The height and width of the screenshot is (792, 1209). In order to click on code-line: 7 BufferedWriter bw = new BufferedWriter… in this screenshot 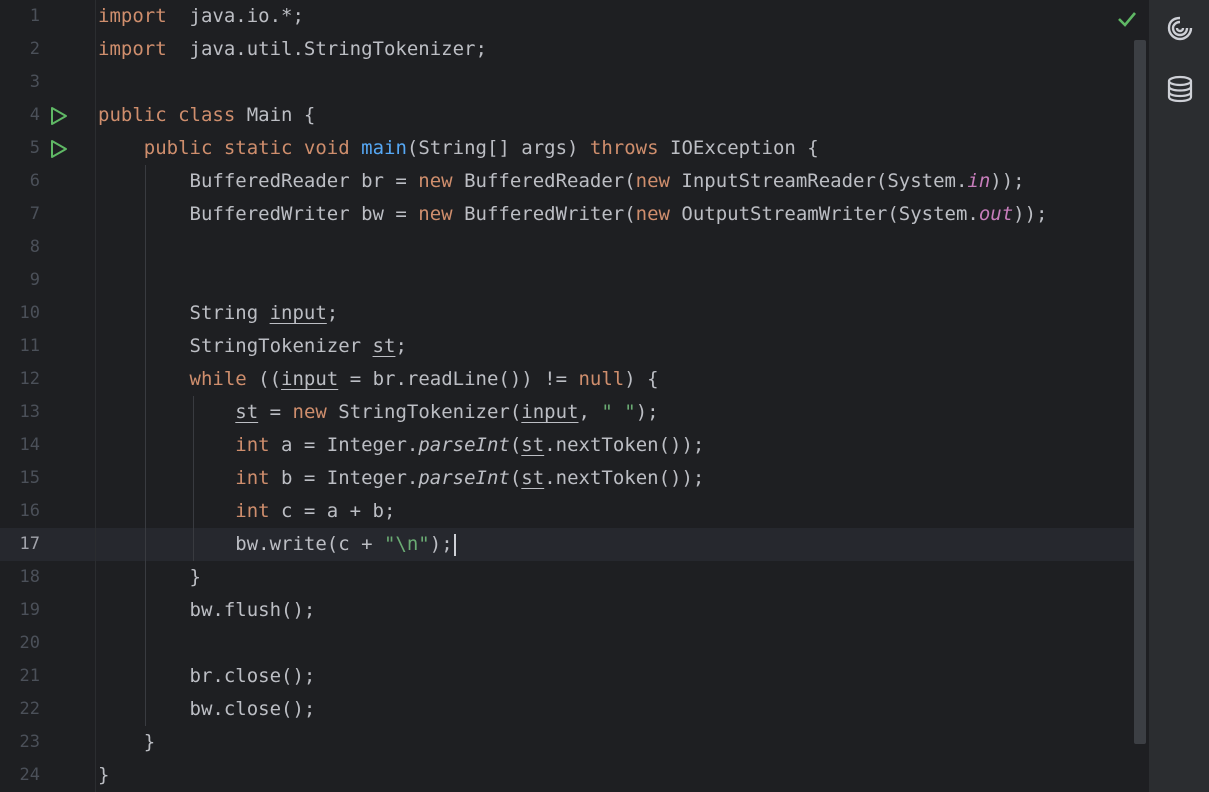, I will do `click(573, 214)`.